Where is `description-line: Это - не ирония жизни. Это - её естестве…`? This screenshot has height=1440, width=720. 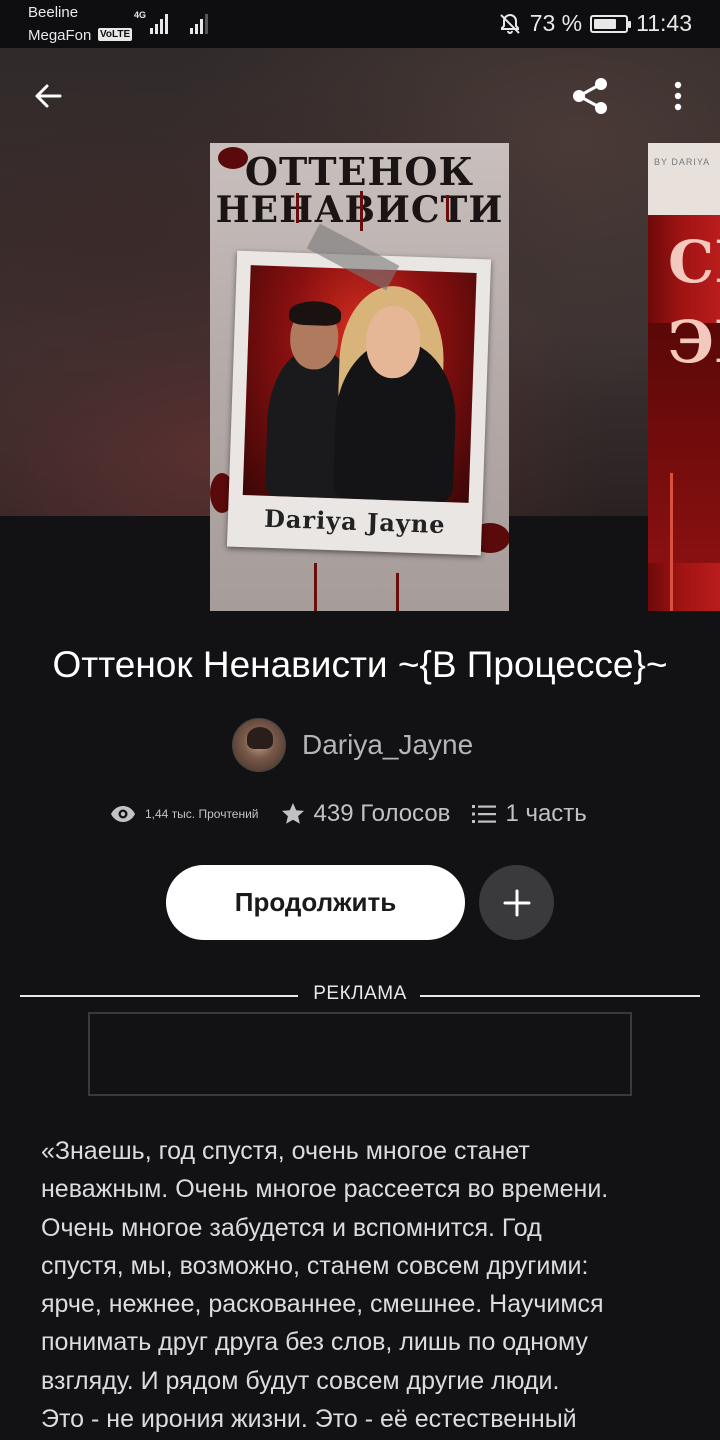 description-line: Это - не ирония жизни. Это - её естестве… is located at coordinates (309, 1419).